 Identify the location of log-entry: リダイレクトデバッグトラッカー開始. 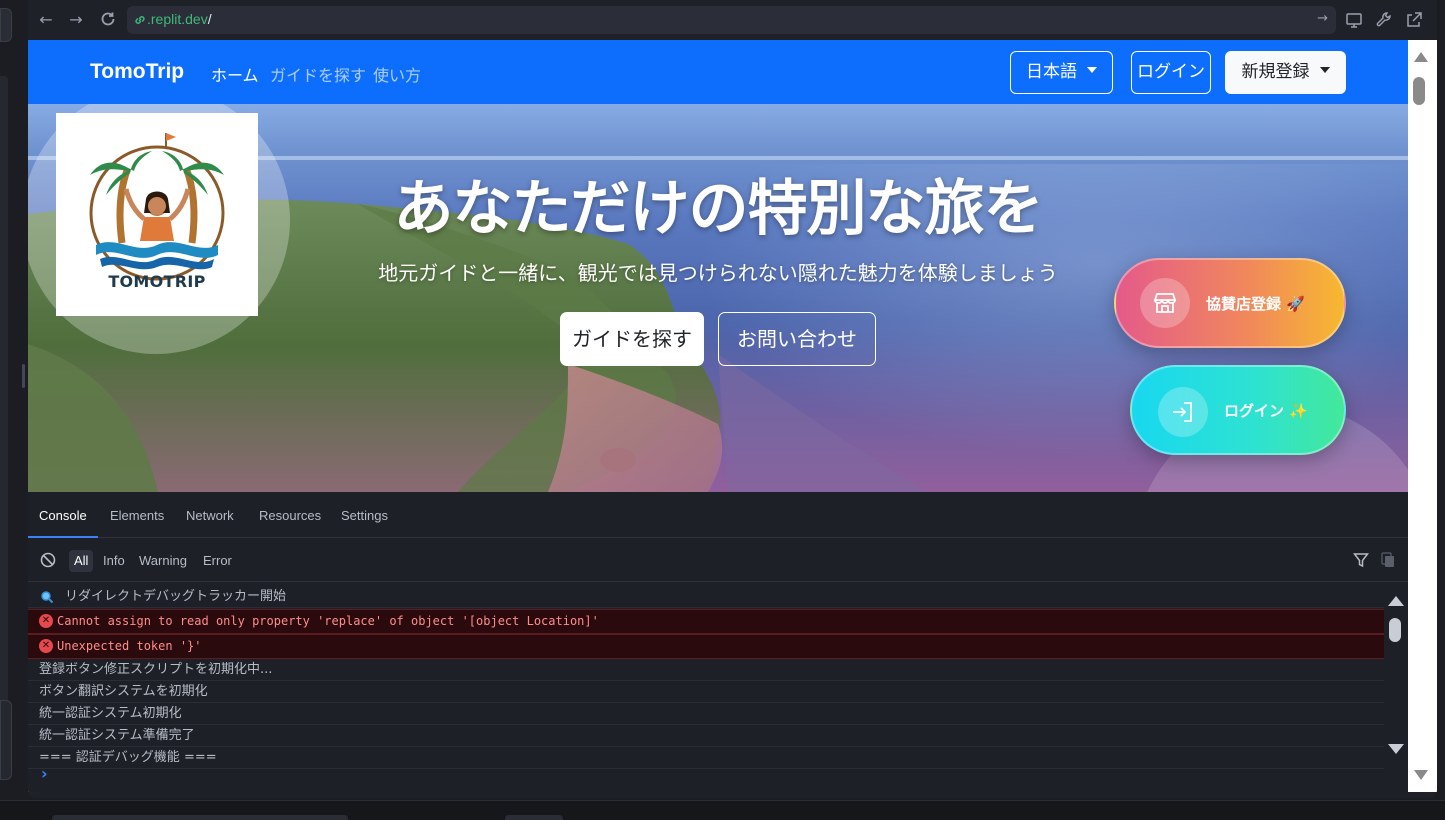
(706, 597).